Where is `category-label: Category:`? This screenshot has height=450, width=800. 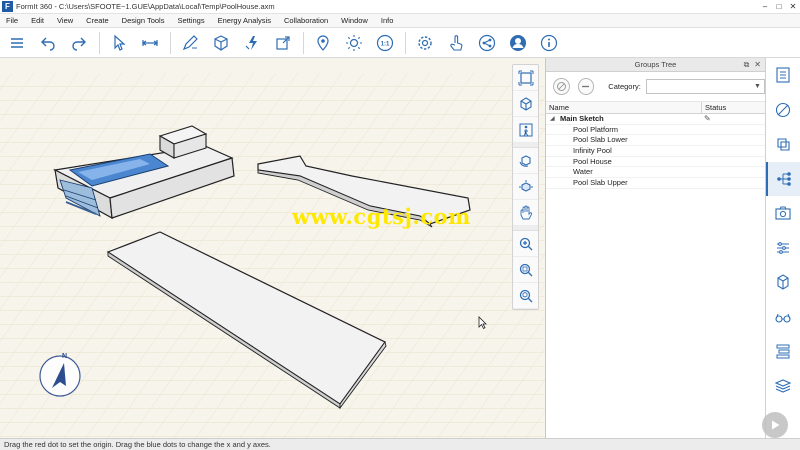 category-label: Category: is located at coordinates (624, 86).